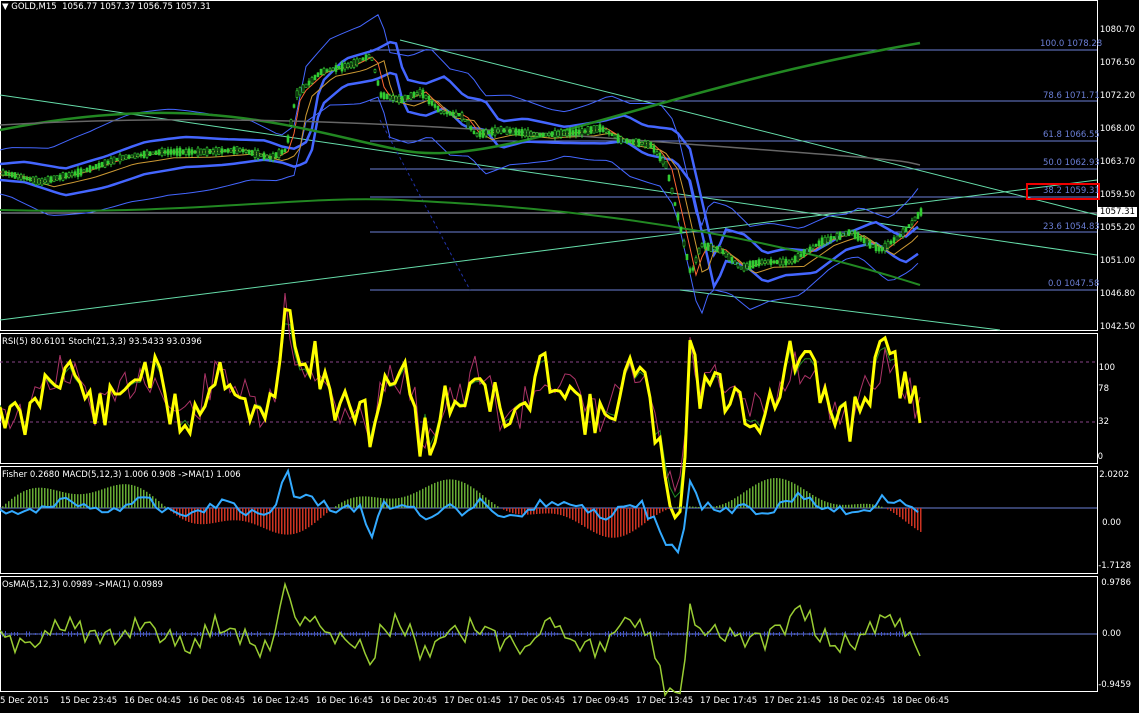  What do you see at coordinates (1071, 44) in the screenshot?
I see `fib-level-label: 100.0 1078.28` at bounding box center [1071, 44].